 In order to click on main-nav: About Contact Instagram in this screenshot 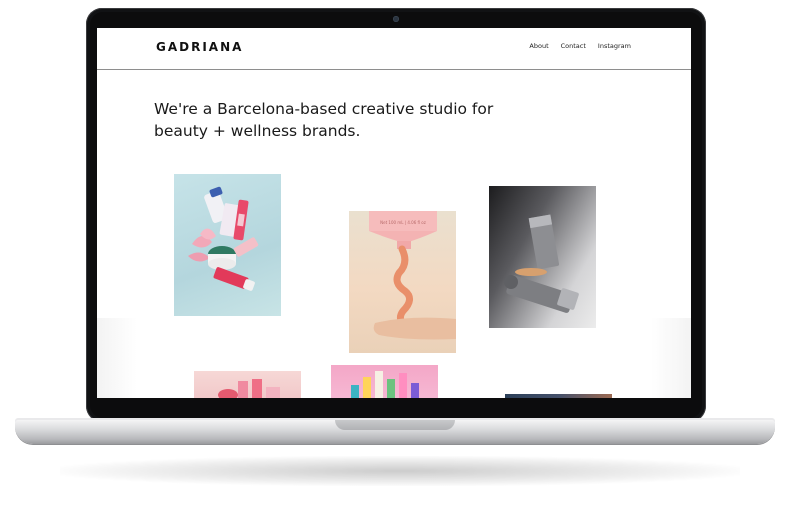, I will do `click(580, 46)`.